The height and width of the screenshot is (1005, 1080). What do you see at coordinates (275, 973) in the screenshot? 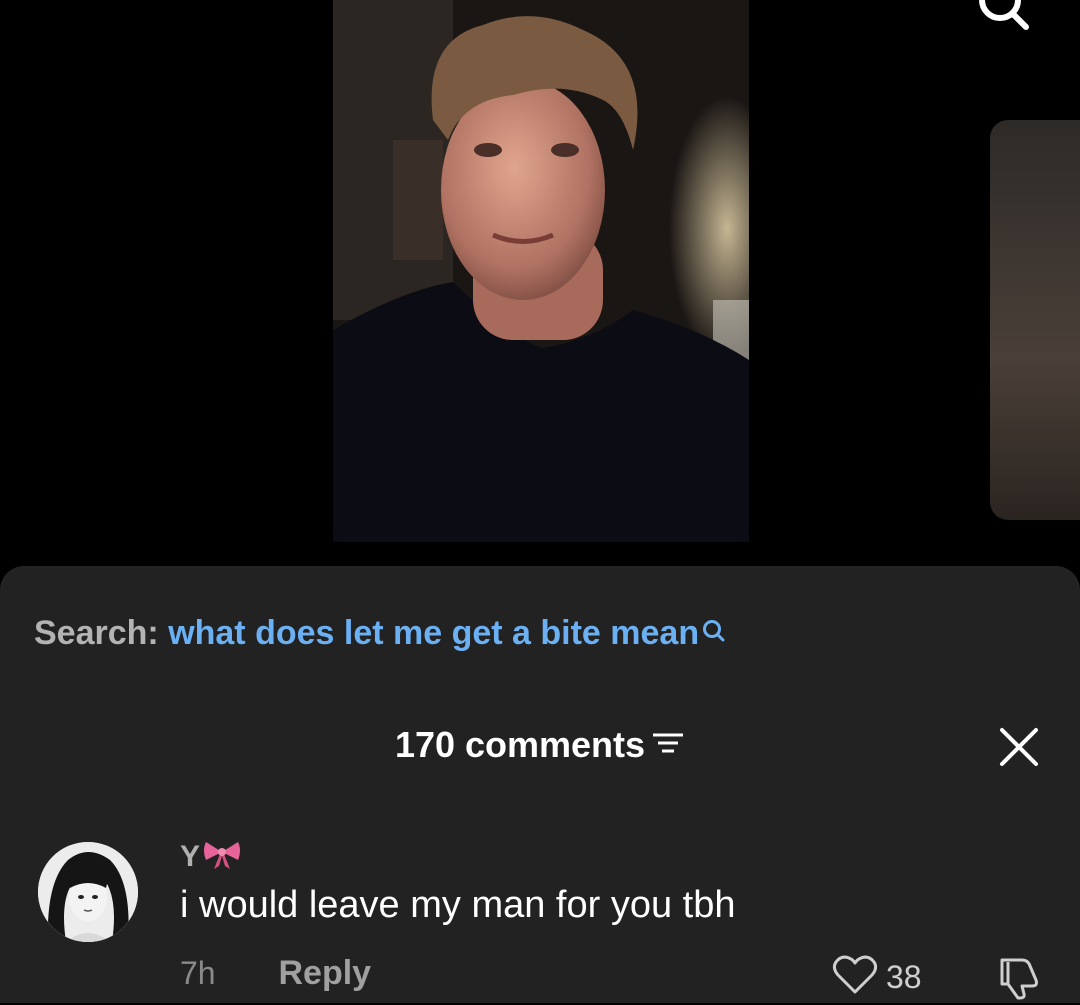
I see `comment-meta: 7h Reply` at bounding box center [275, 973].